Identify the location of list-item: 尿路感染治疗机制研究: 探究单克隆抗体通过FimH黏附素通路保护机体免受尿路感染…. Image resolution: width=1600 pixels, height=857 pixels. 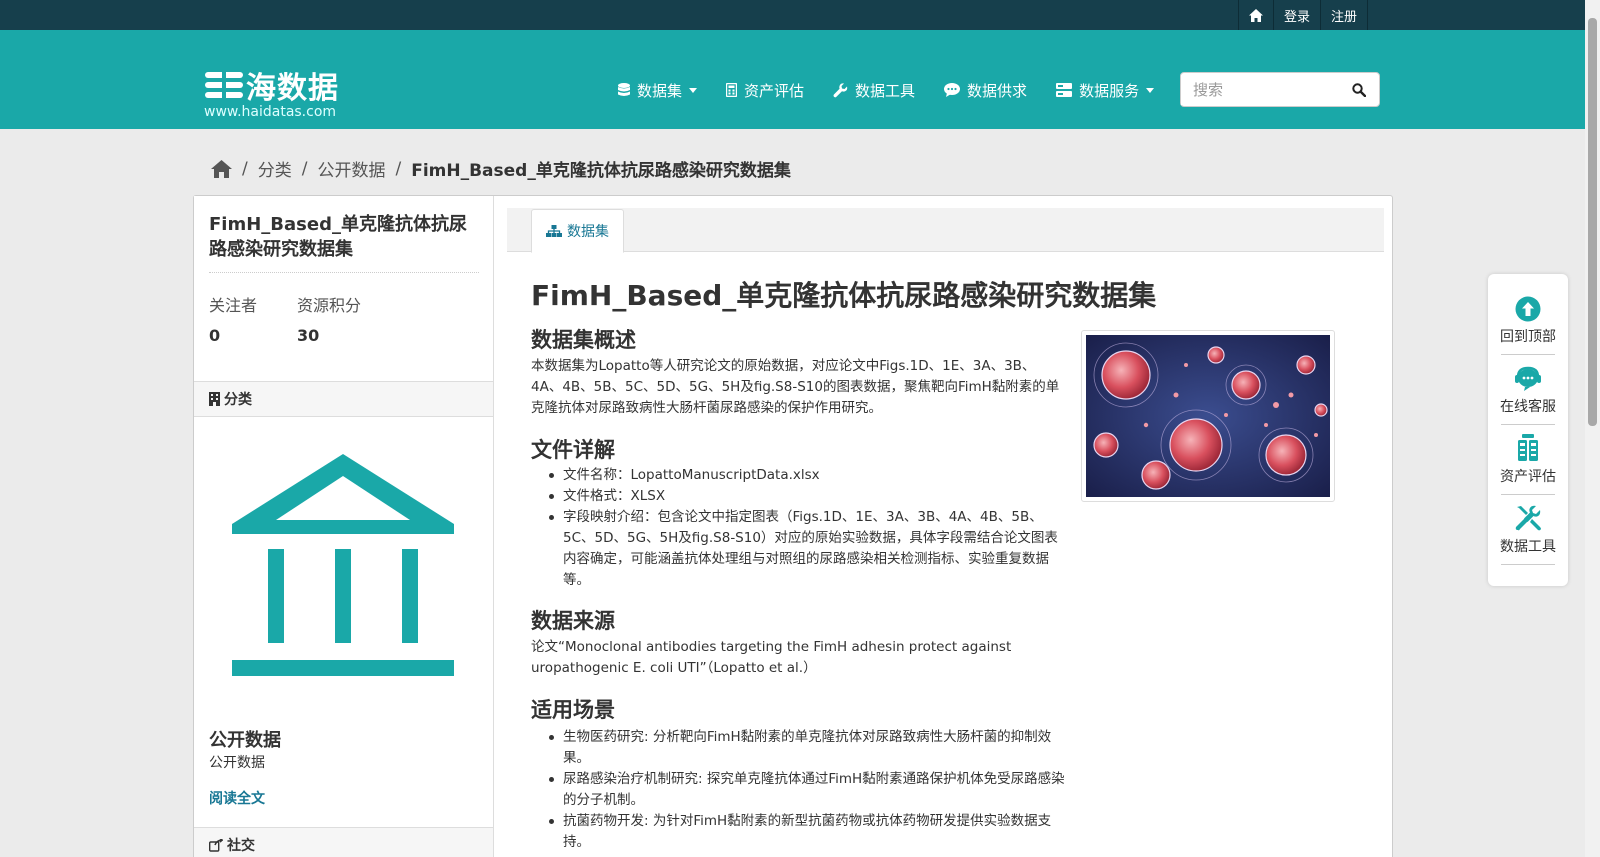
(807, 790).